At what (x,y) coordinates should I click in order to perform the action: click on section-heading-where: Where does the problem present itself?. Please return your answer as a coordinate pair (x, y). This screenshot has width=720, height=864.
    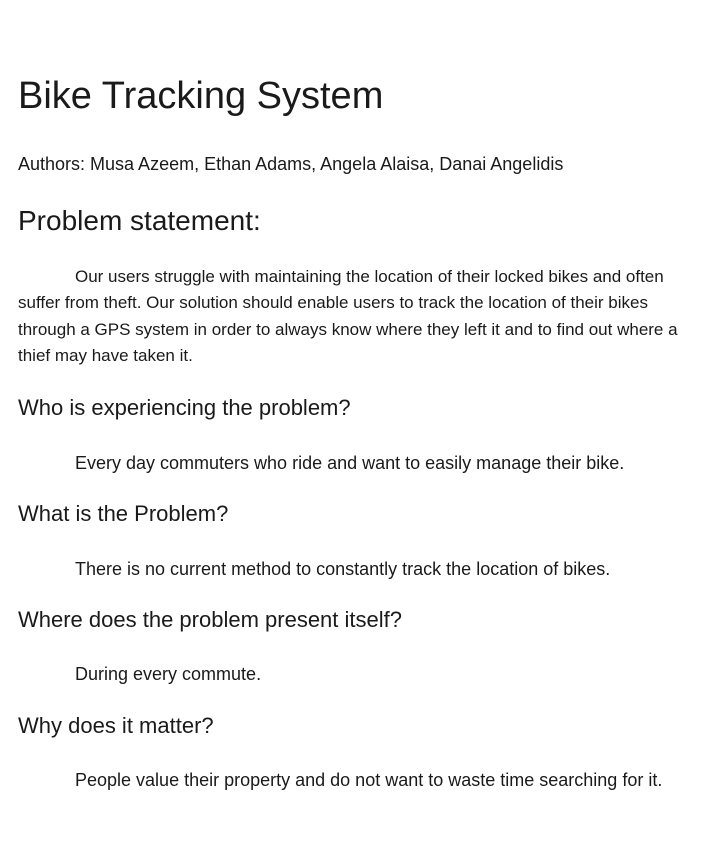
    Looking at the image, I should click on (210, 619).